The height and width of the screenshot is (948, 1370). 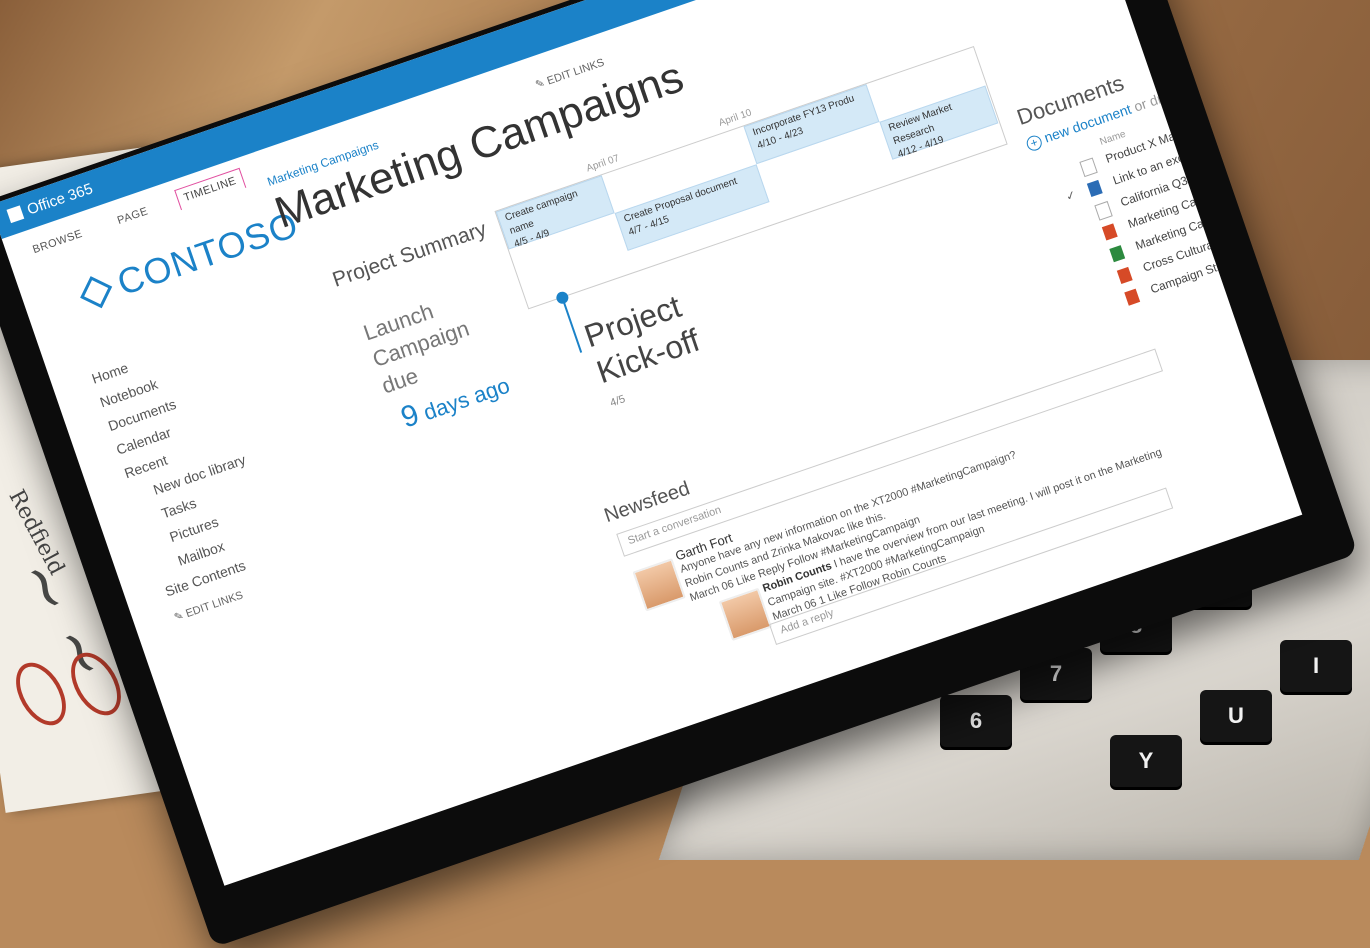 I want to click on keyboard-key: 6, so click(x=976, y=721).